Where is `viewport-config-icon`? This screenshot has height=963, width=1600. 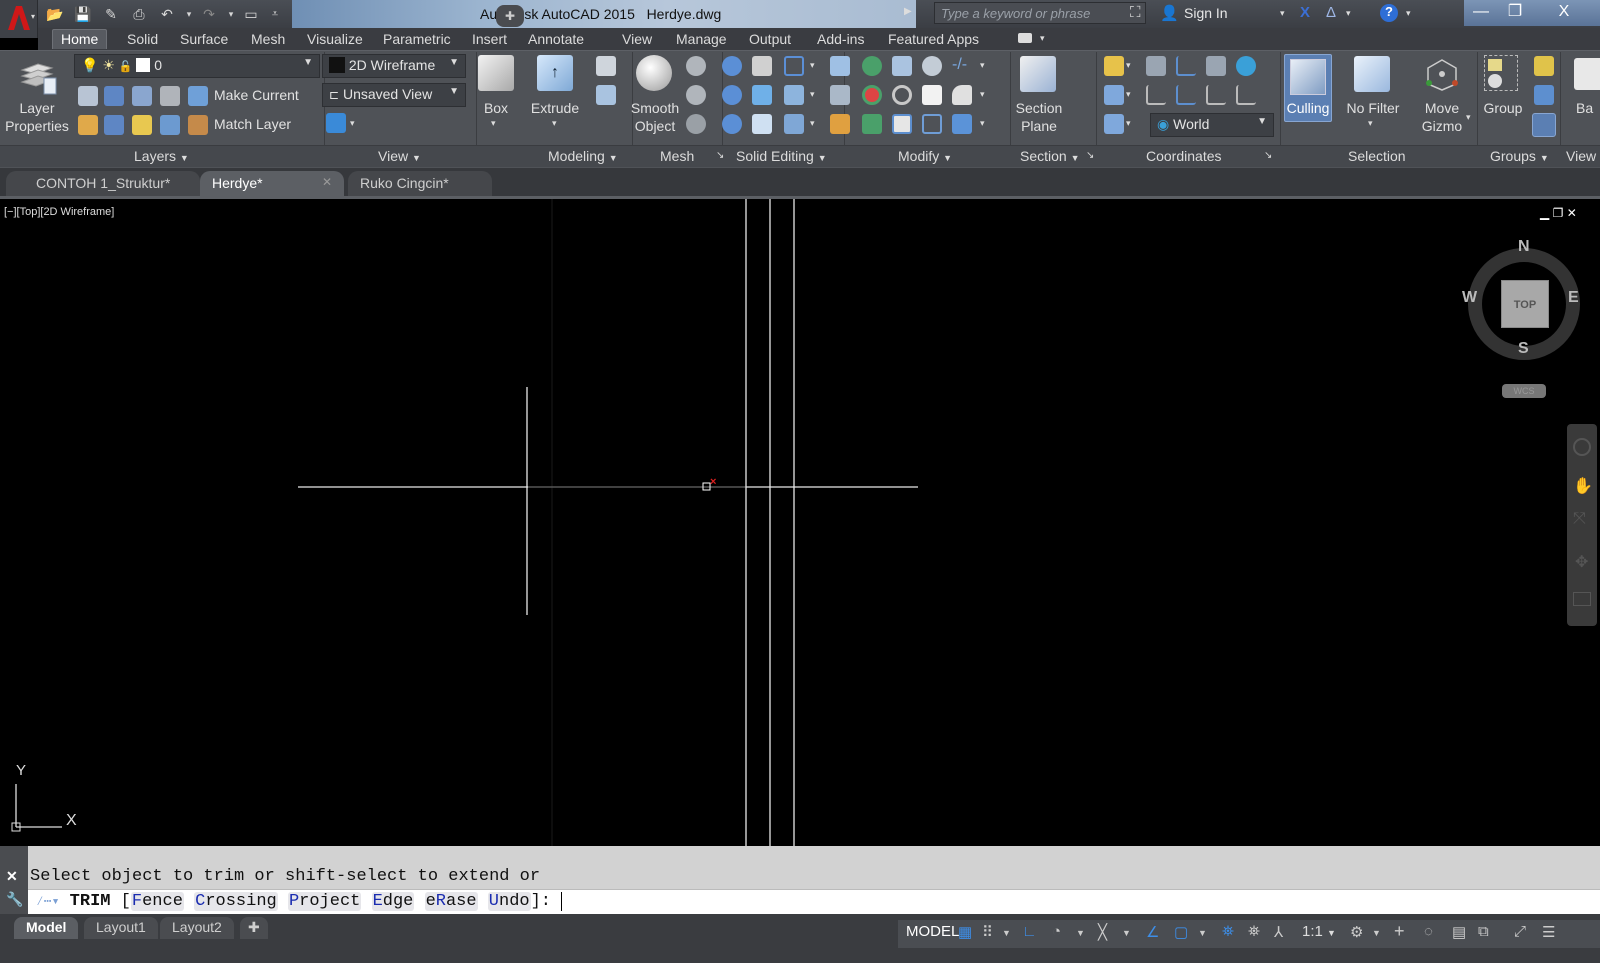 viewport-config-icon is located at coordinates (336, 123).